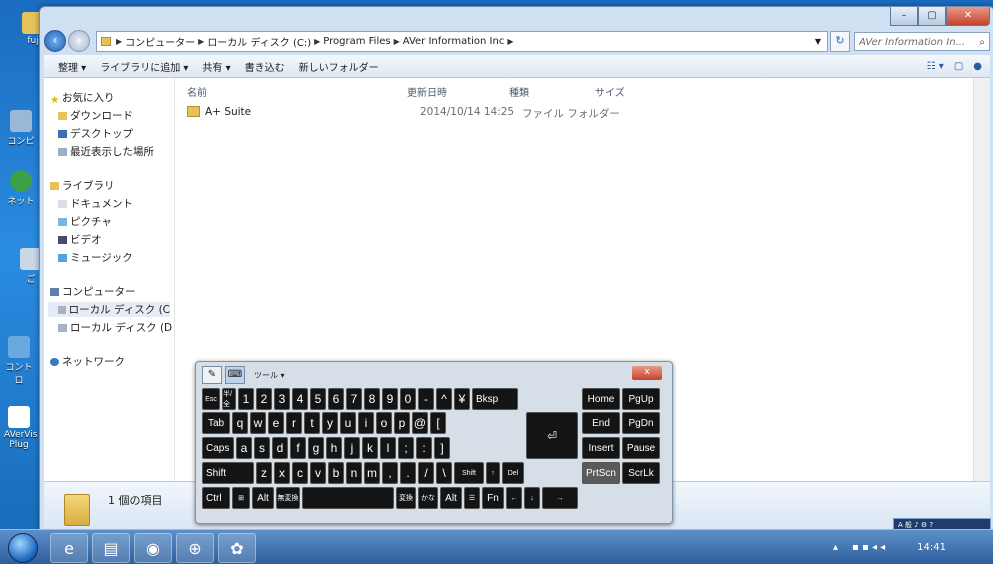 Image resolution: width=993 pixels, height=564 pixels. Describe the element at coordinates (495, 399) in the screenshot. I see `osk-key: Bksp` at that location.